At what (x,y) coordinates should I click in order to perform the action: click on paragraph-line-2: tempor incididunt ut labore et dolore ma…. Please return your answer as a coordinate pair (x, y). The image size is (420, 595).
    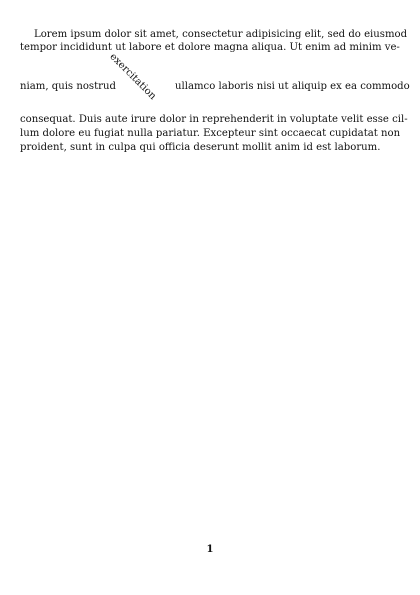
    Looking at the image, I should click on (210, 47).